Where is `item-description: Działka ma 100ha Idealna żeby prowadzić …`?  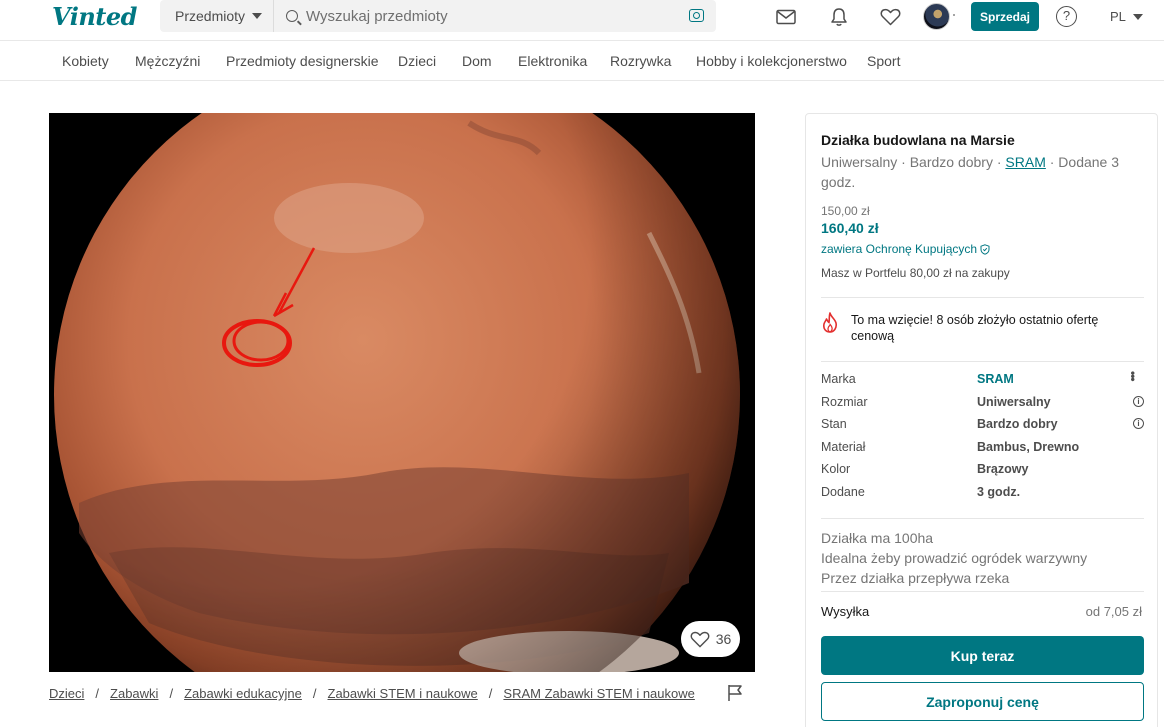
item-description: Działka ma 100ha Idealna żeby prowadzić … is located at coordinates (954, 558).